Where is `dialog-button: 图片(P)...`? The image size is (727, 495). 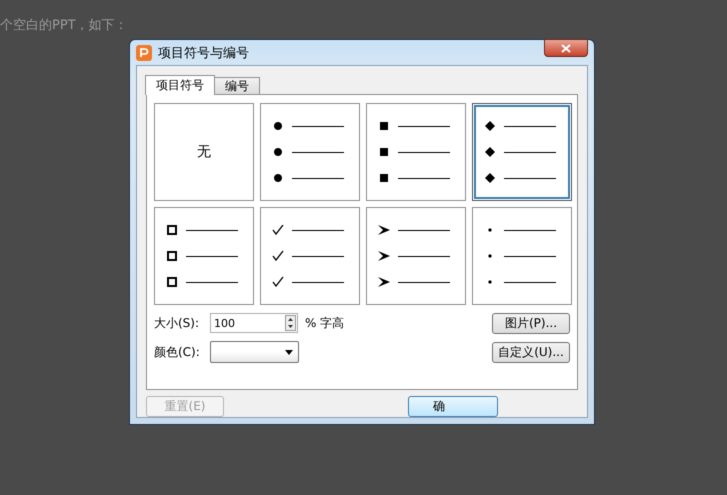
dialog-button: 图片(P)... is located at coordinates (531, 323).